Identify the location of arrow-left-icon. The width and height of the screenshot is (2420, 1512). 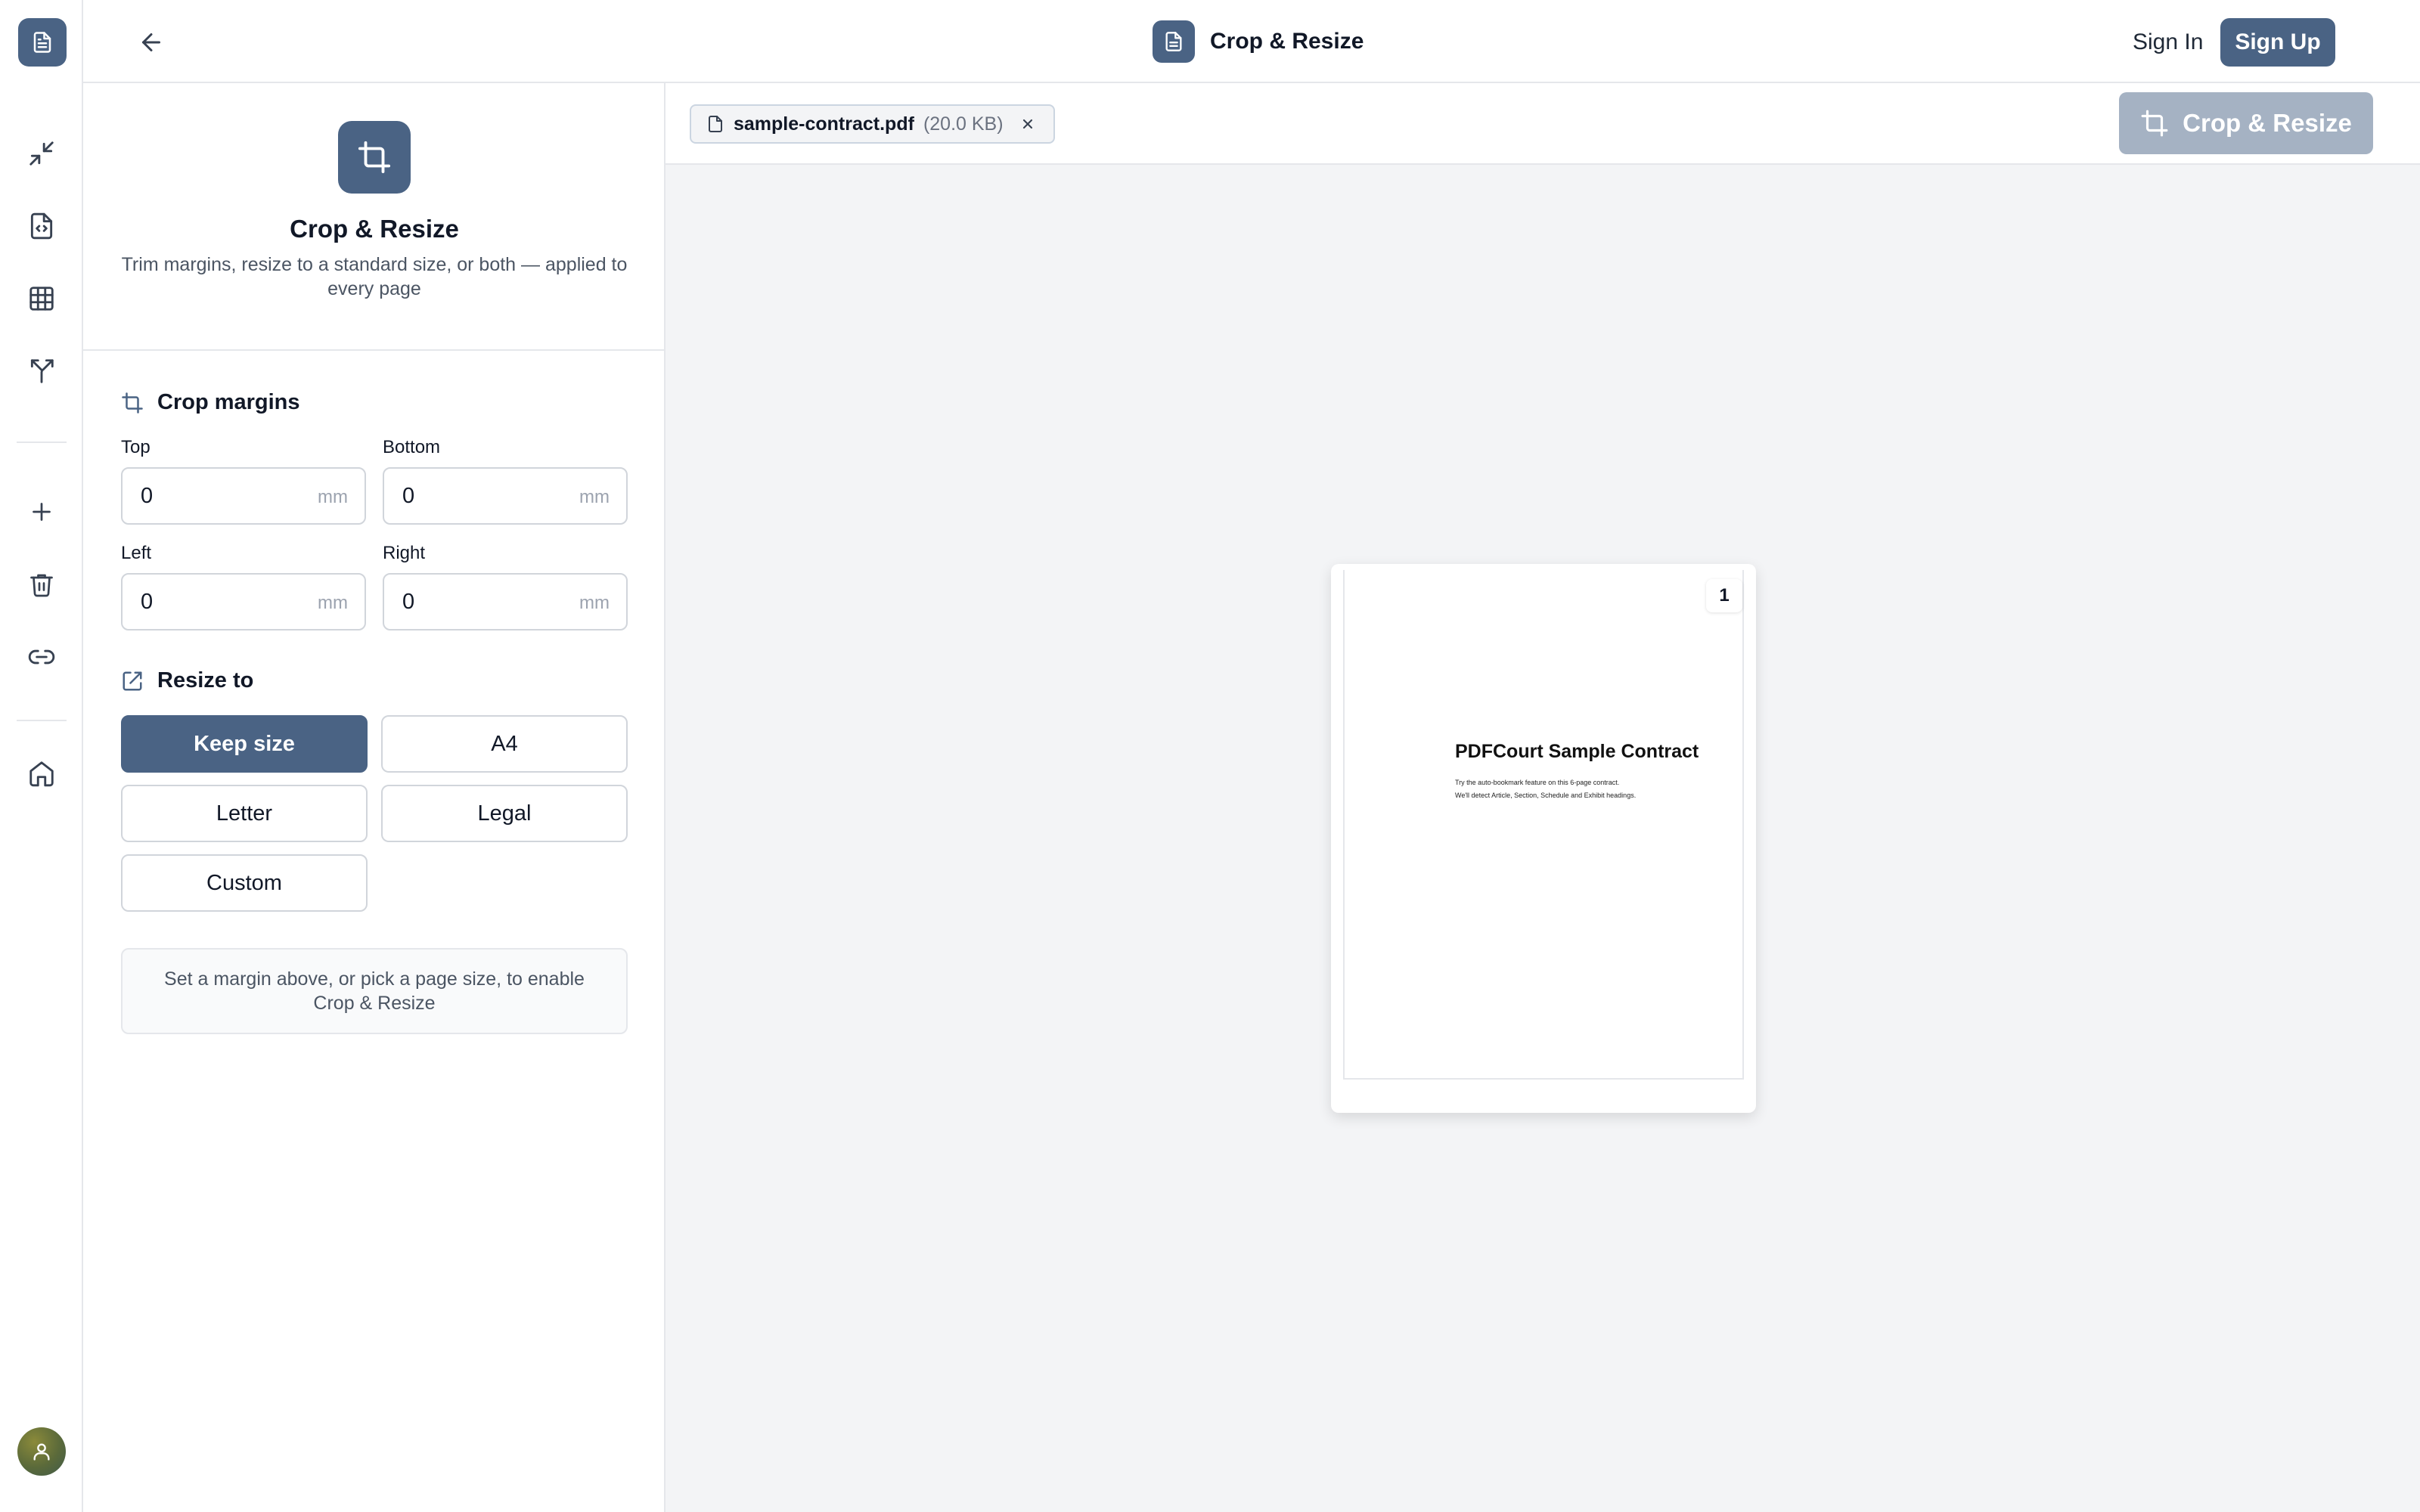
(151, 42).